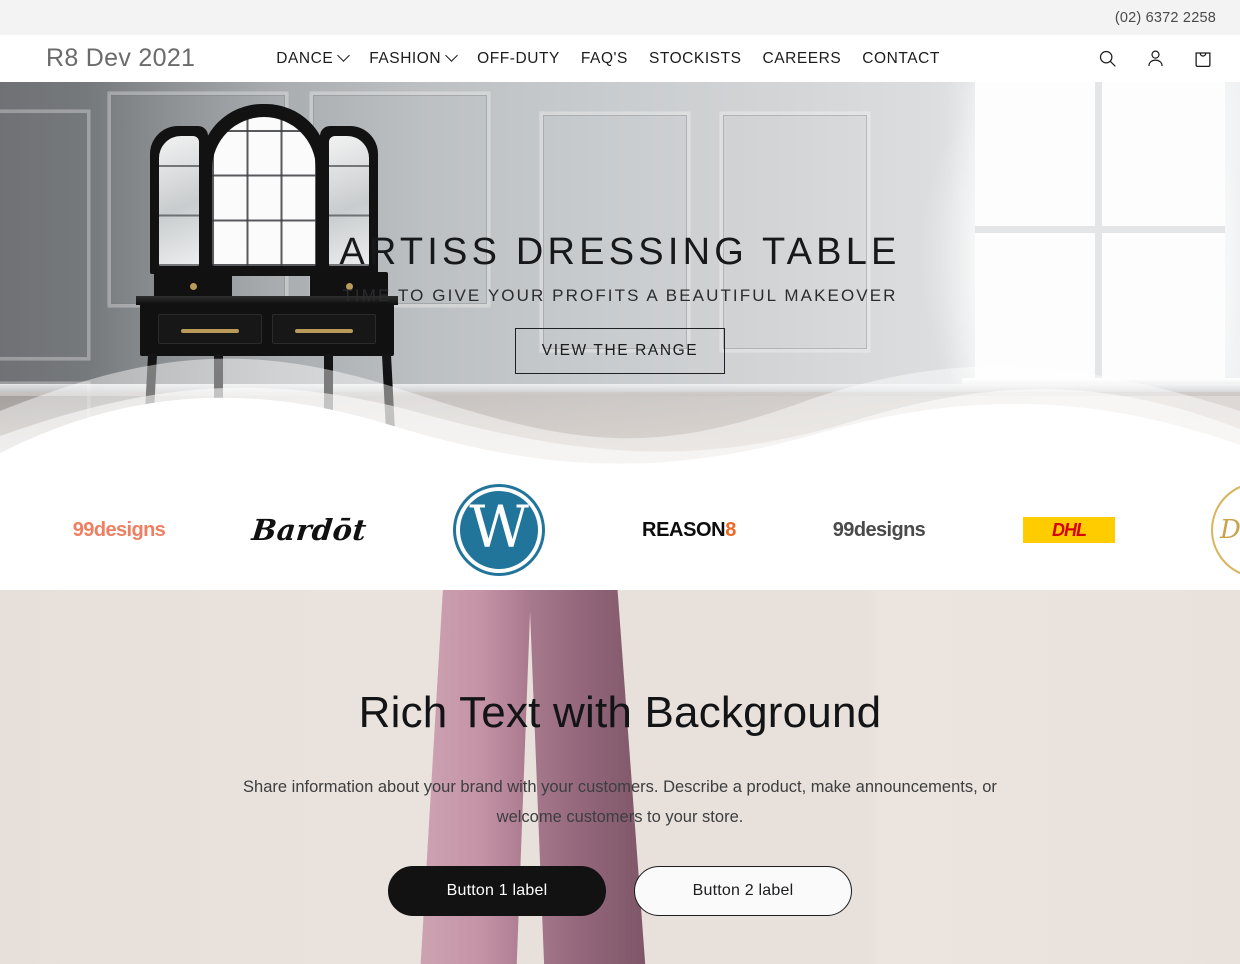 The image size is (1240, 964). I want to click on account-icon, so click(1155, 58).